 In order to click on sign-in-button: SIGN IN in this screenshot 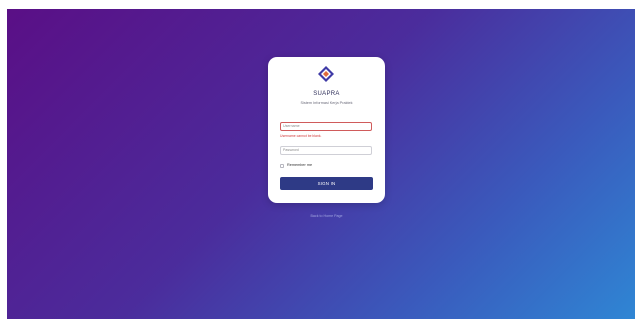, I will do `click(326, 183)`.